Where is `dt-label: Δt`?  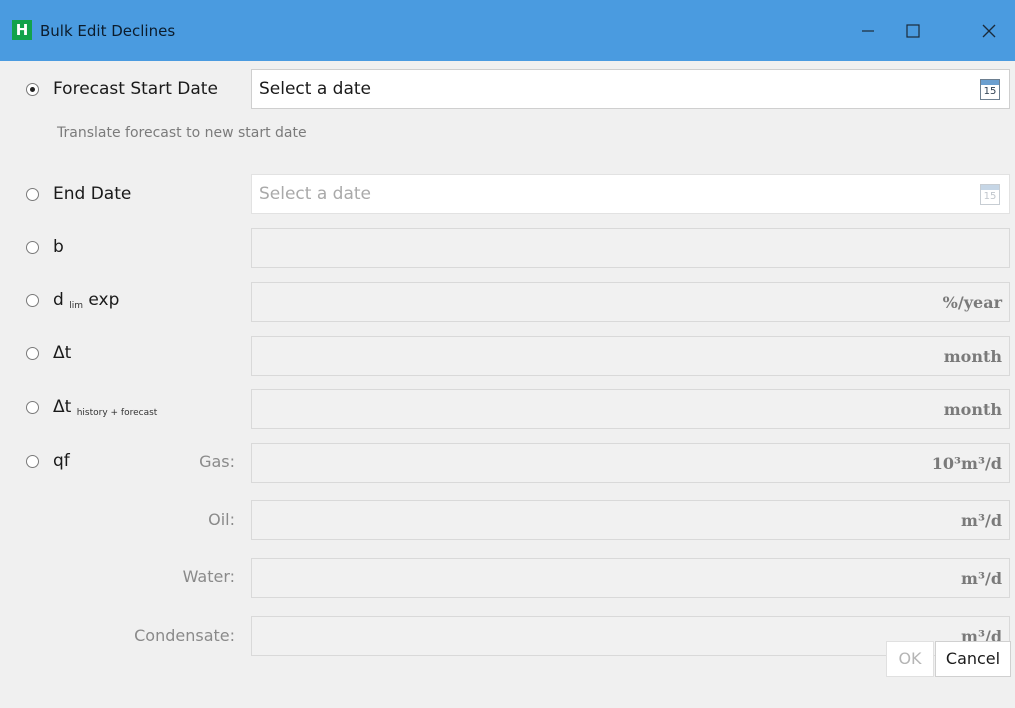 dt-label: Δt is located at coordinates (62, 353).